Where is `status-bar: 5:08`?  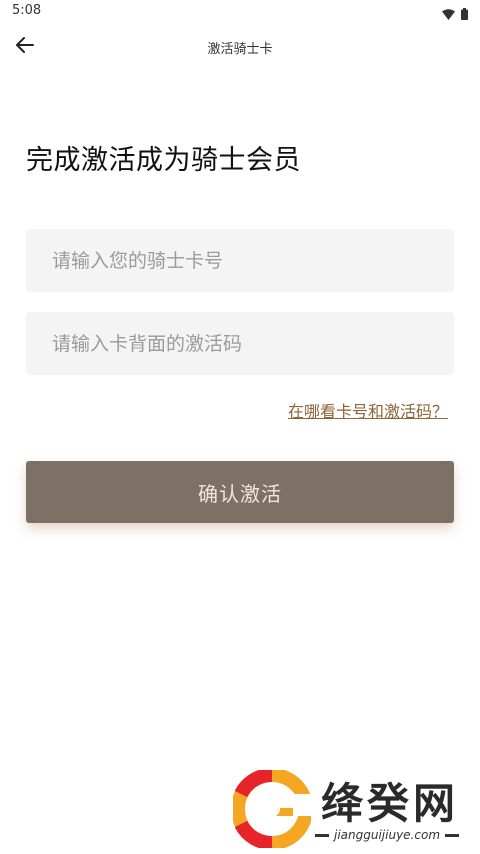 status-bar: 5:08 is located at coordinates (240, 12).